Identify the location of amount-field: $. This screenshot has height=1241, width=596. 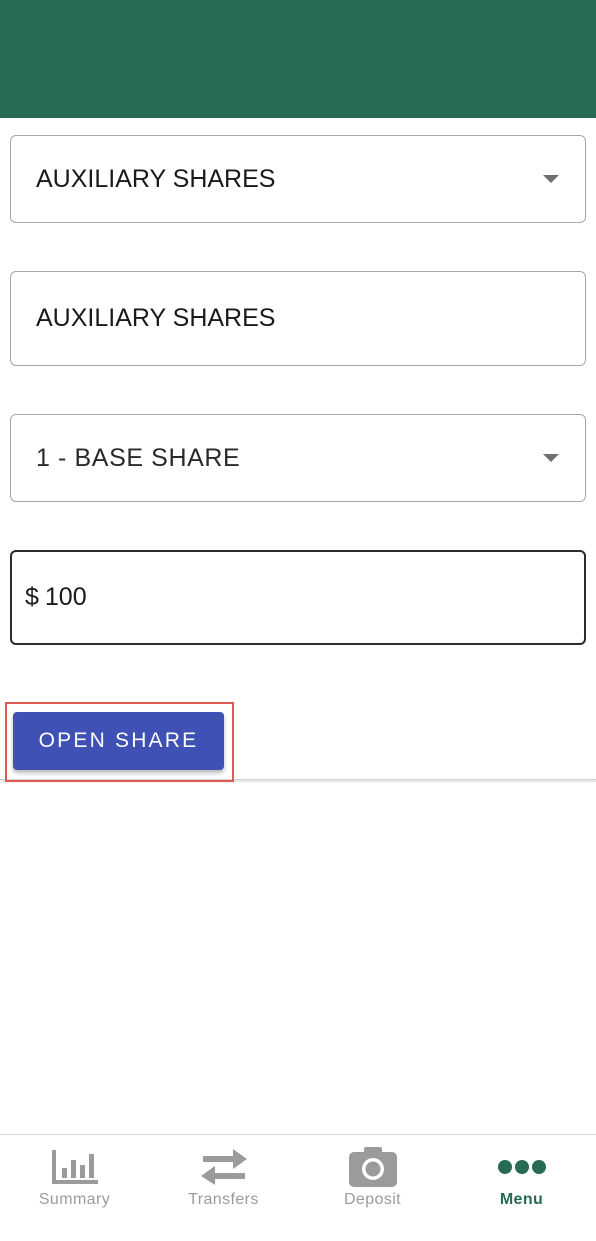
(298, 597).